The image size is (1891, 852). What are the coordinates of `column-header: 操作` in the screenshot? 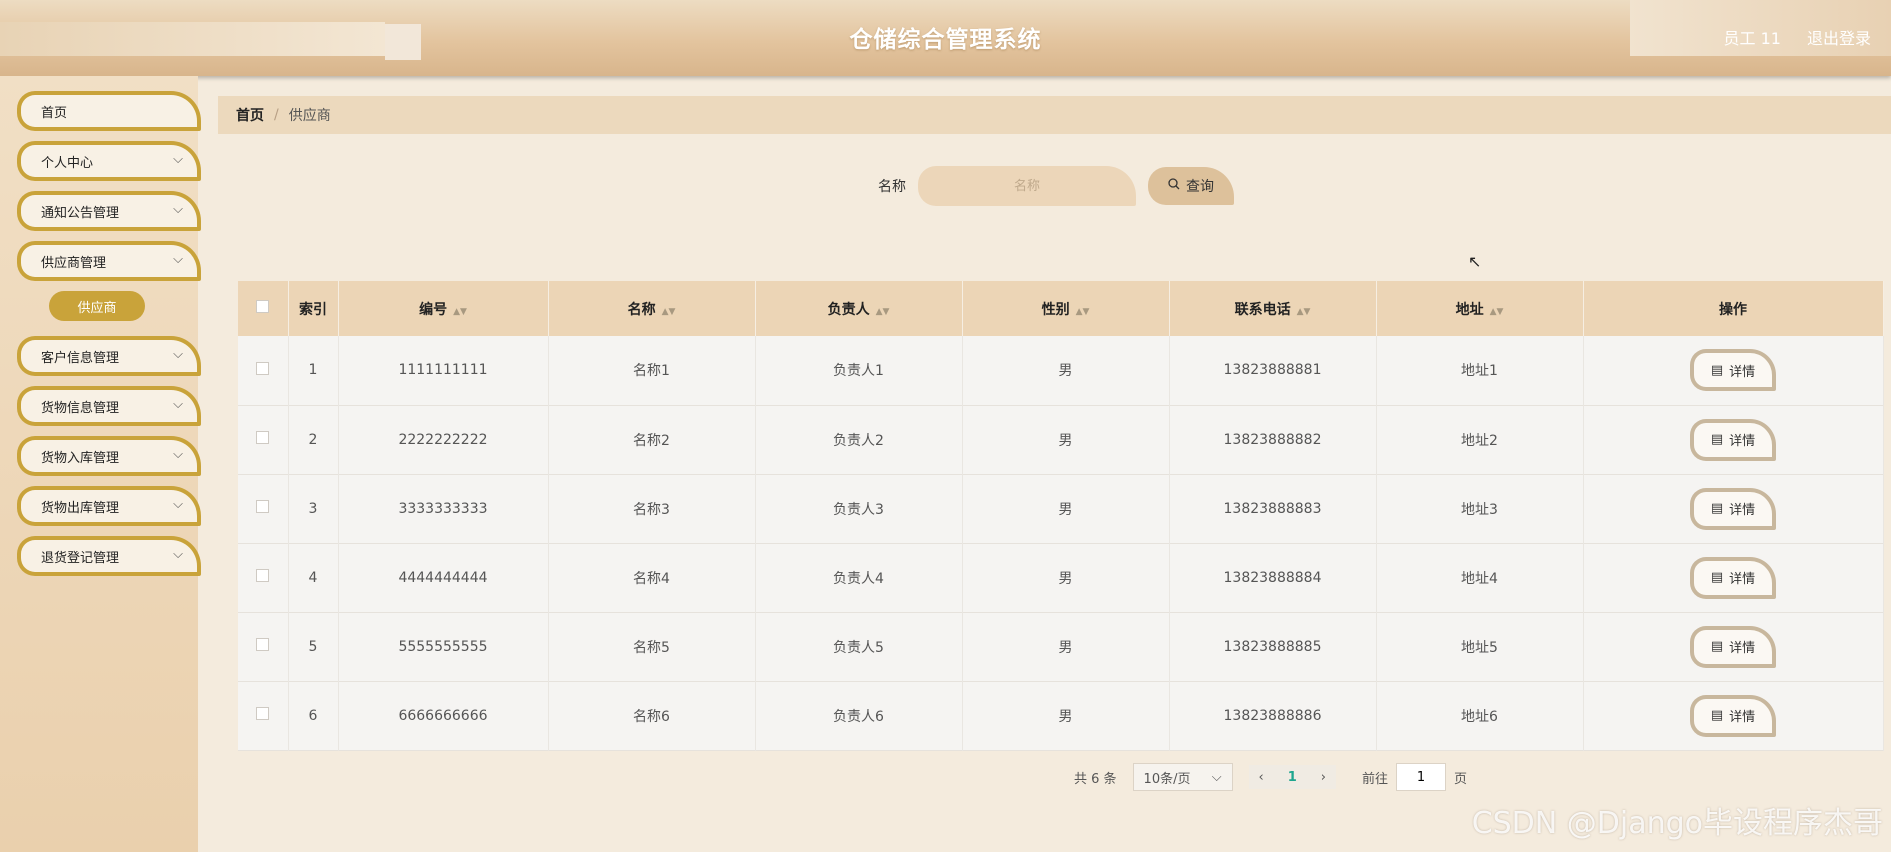 It's located at (1733, 308).